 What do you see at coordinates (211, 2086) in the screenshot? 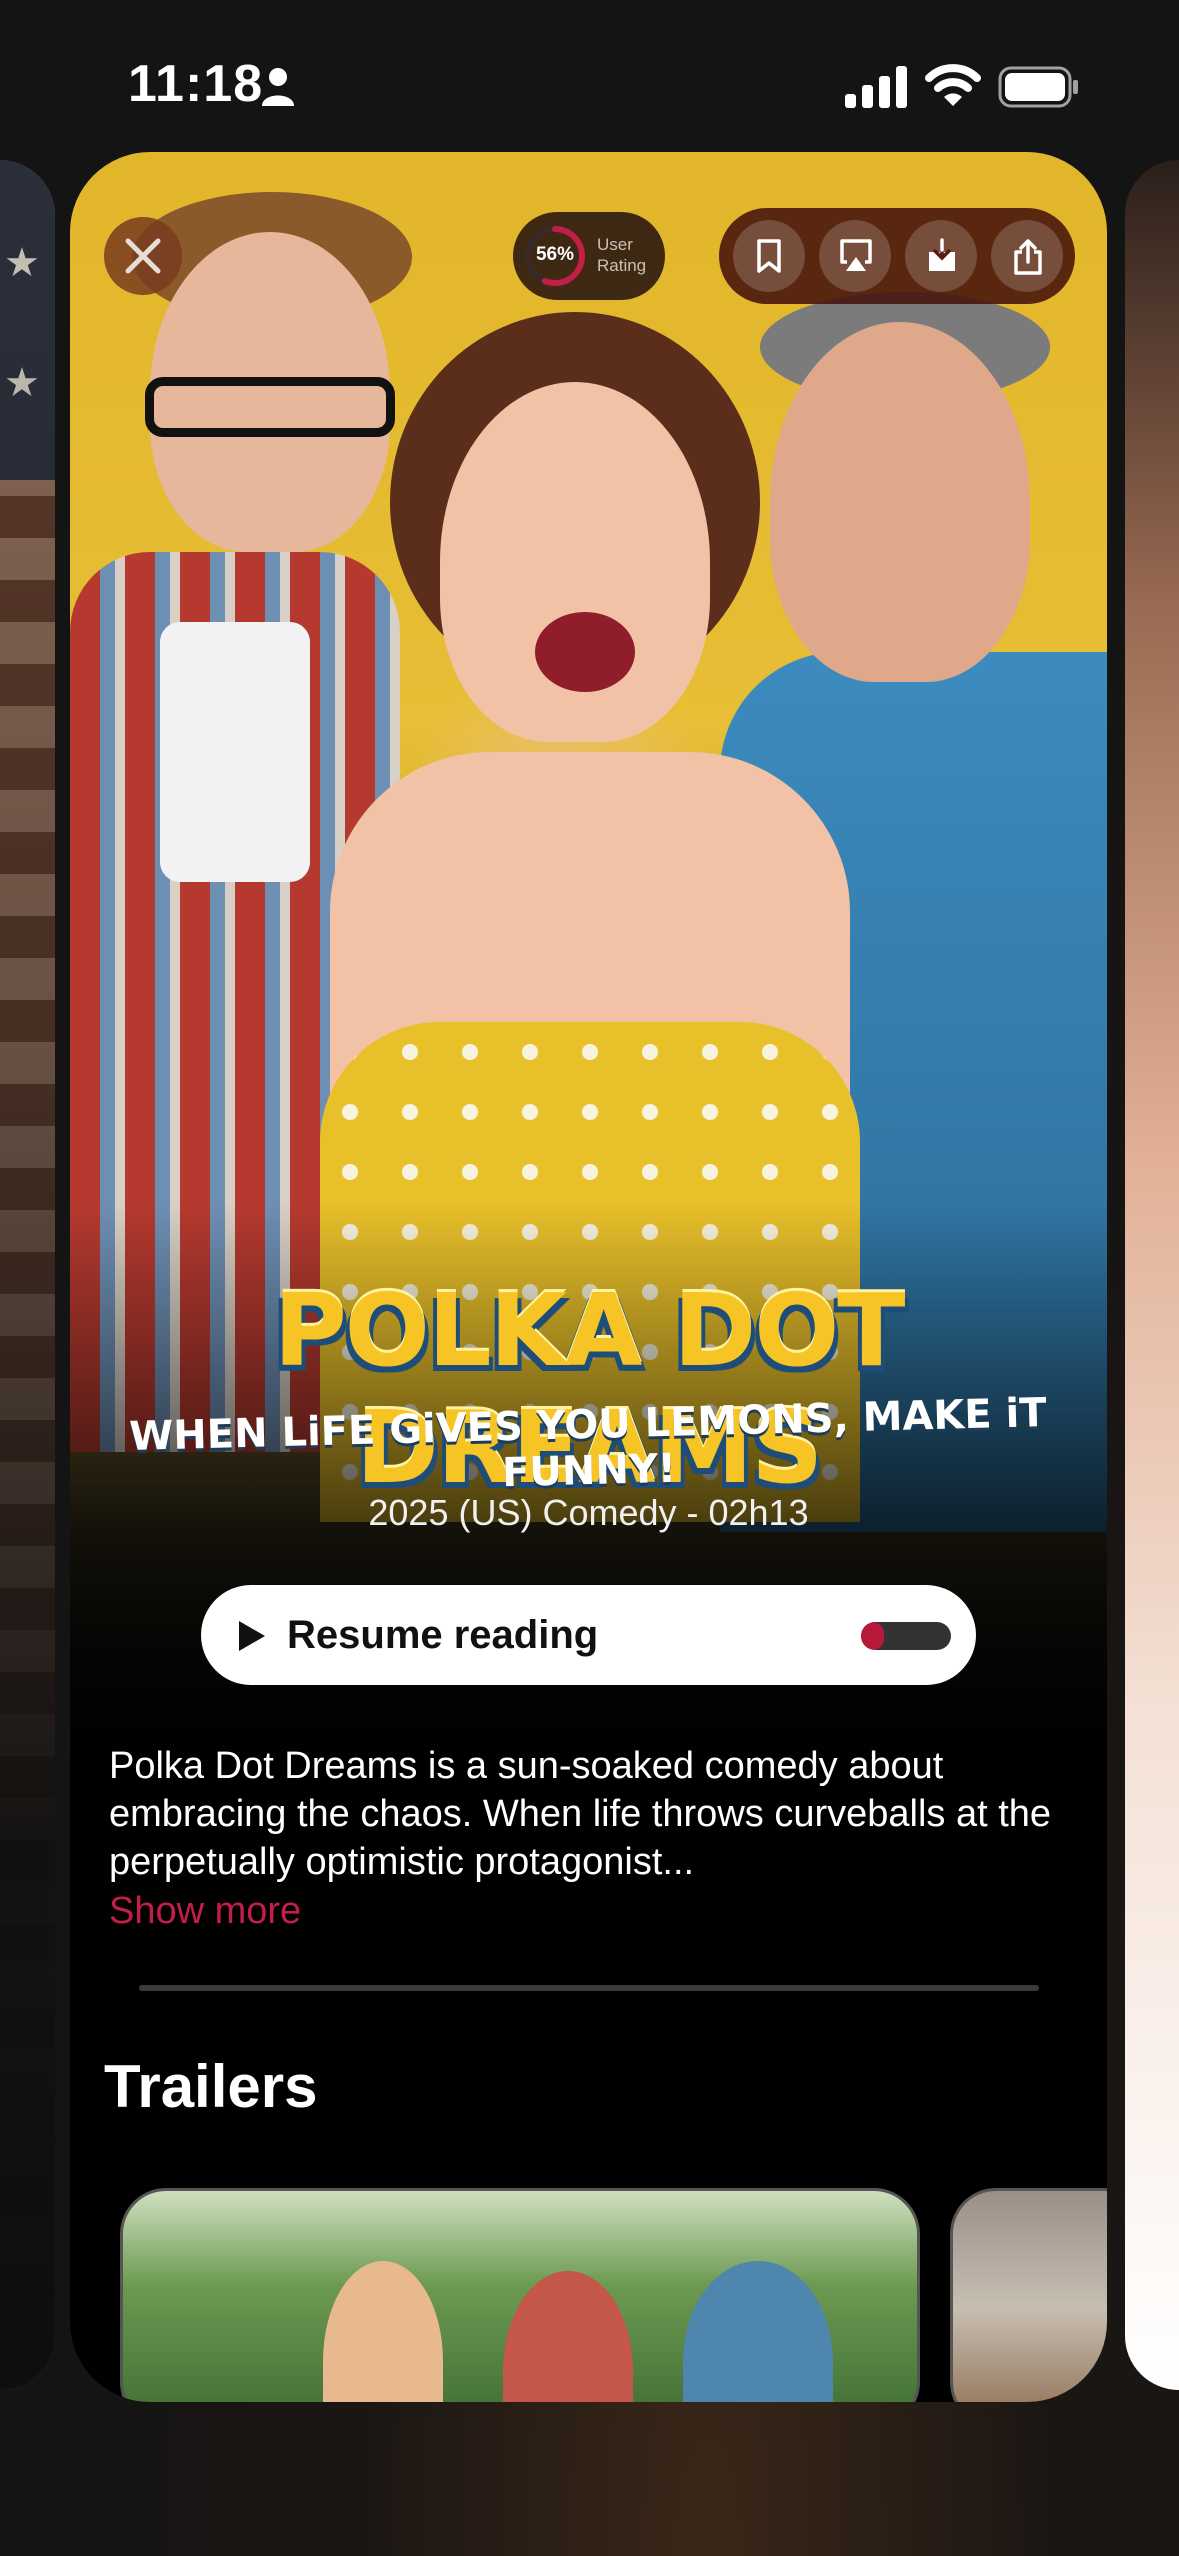
I see `trailers-heading: Trailers` at bounding box center [211, 2086].